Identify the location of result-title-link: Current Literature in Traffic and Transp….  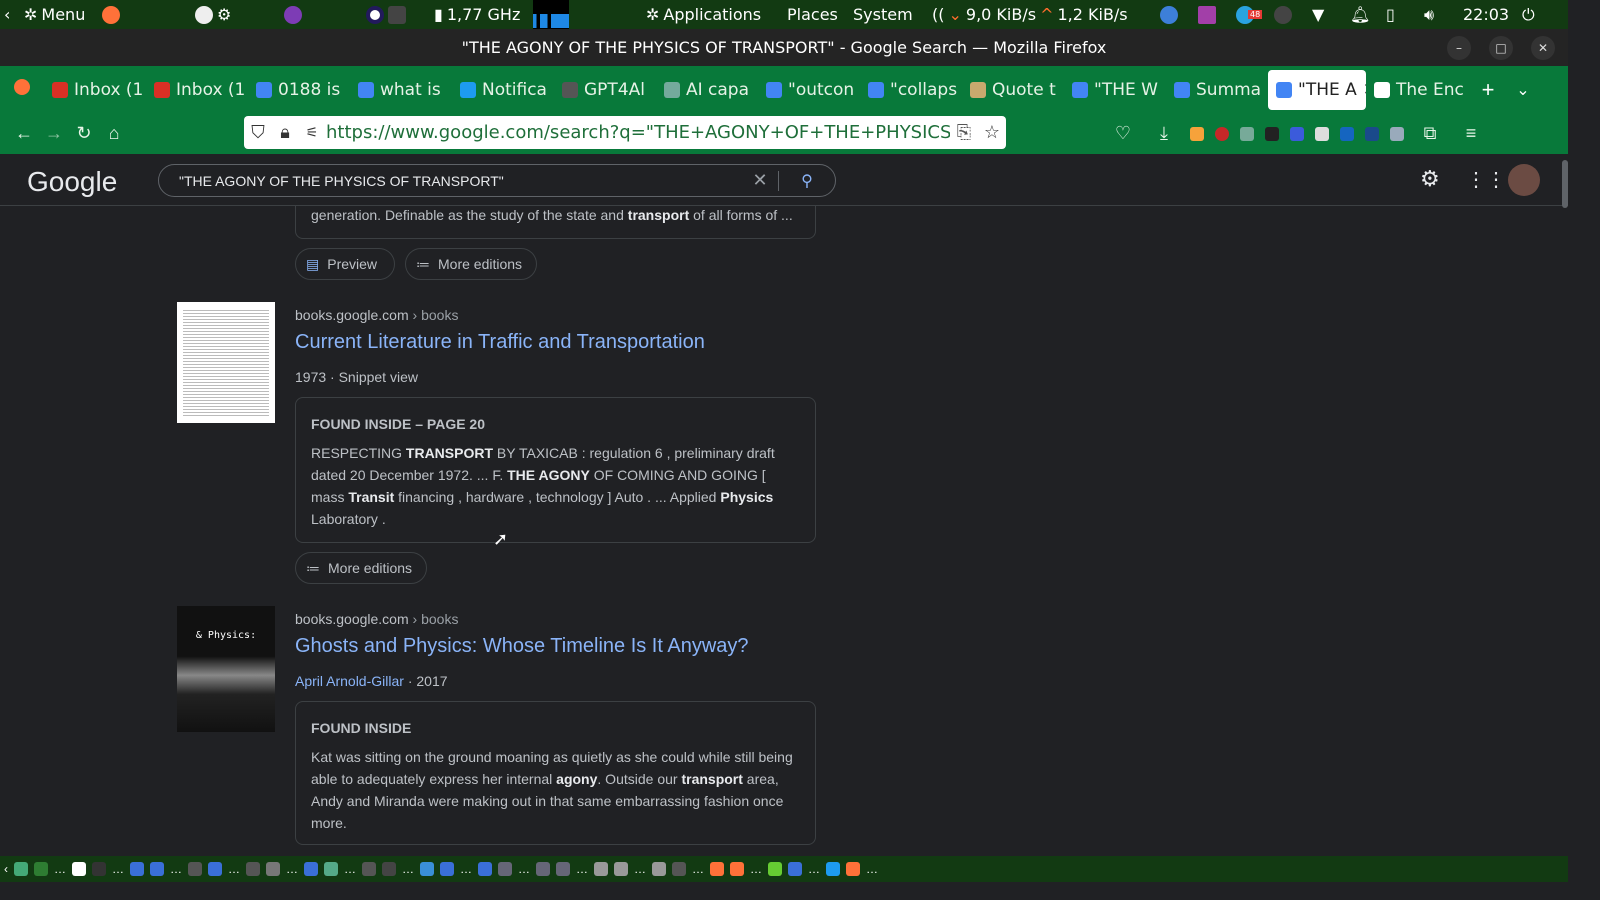
(500, 342).